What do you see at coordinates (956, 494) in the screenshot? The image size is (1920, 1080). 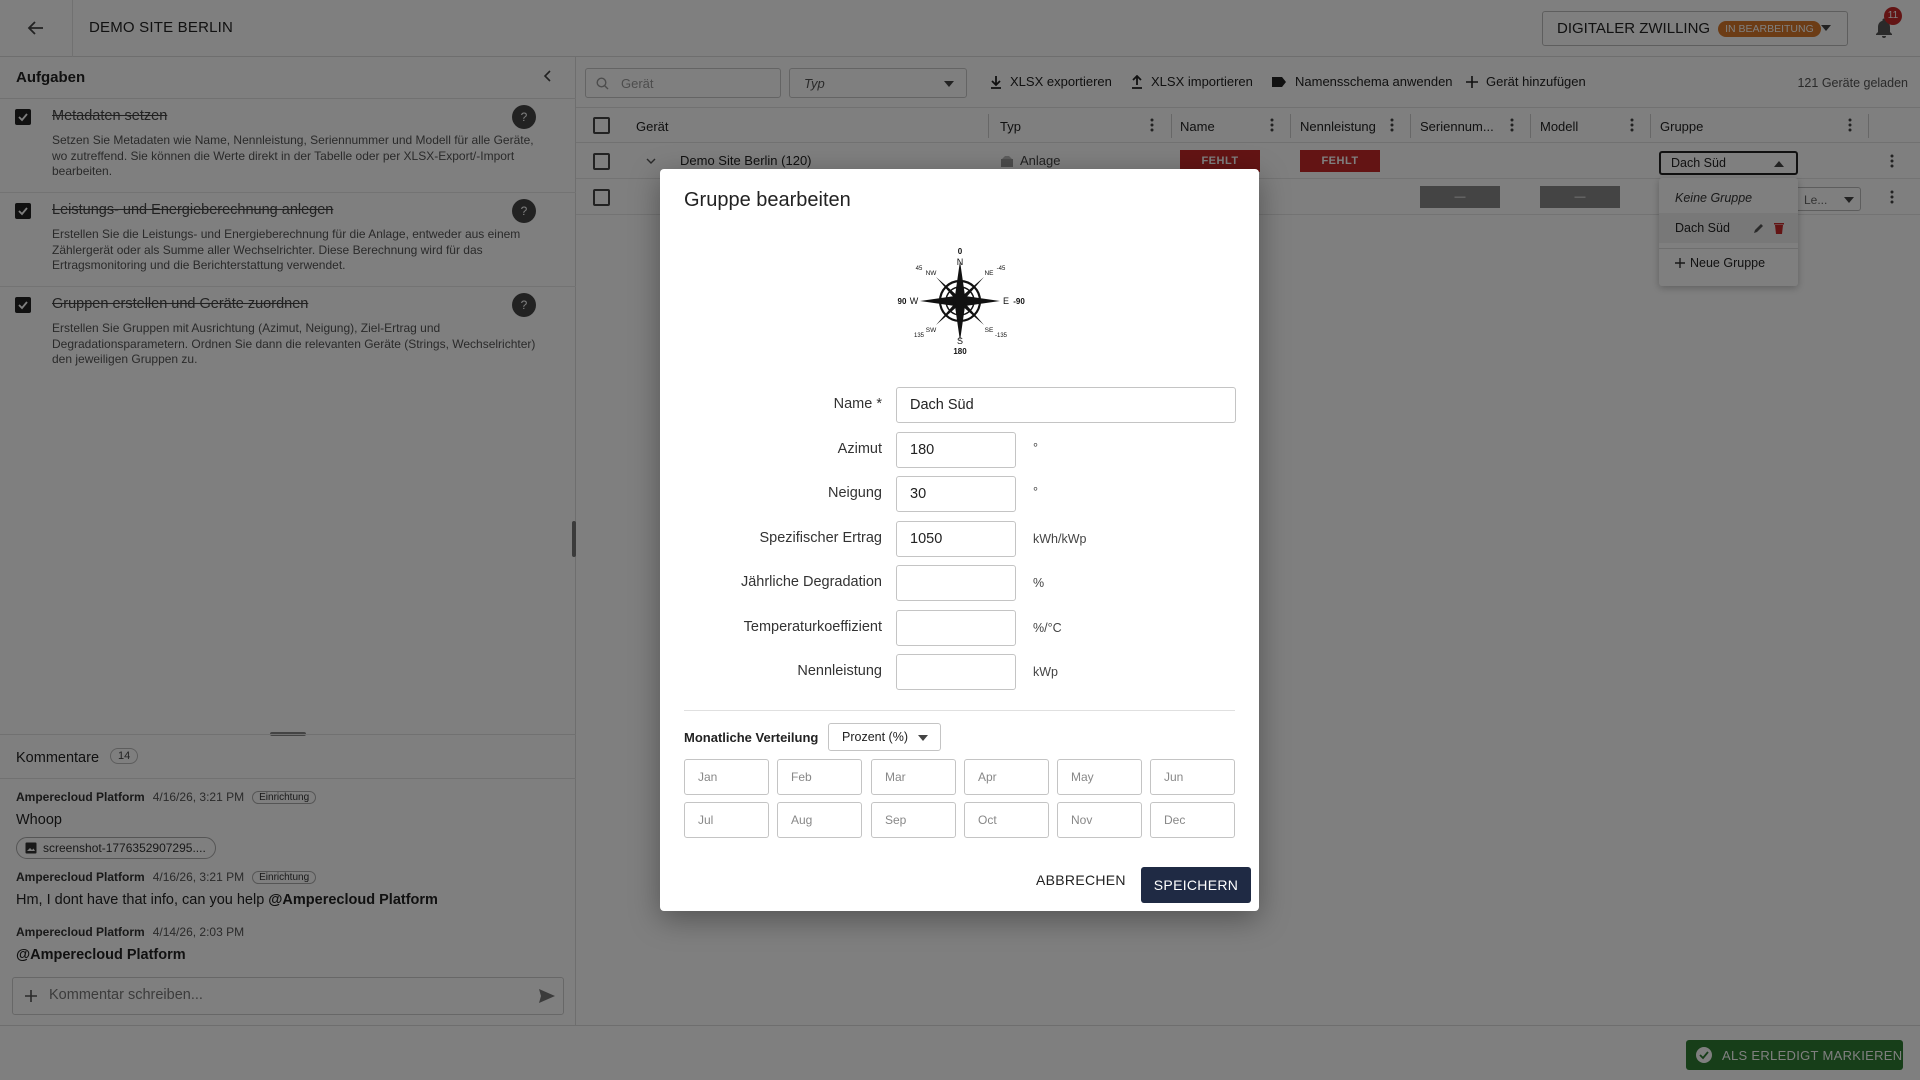 I see `tilt-input` at bounding box center [956, 494].